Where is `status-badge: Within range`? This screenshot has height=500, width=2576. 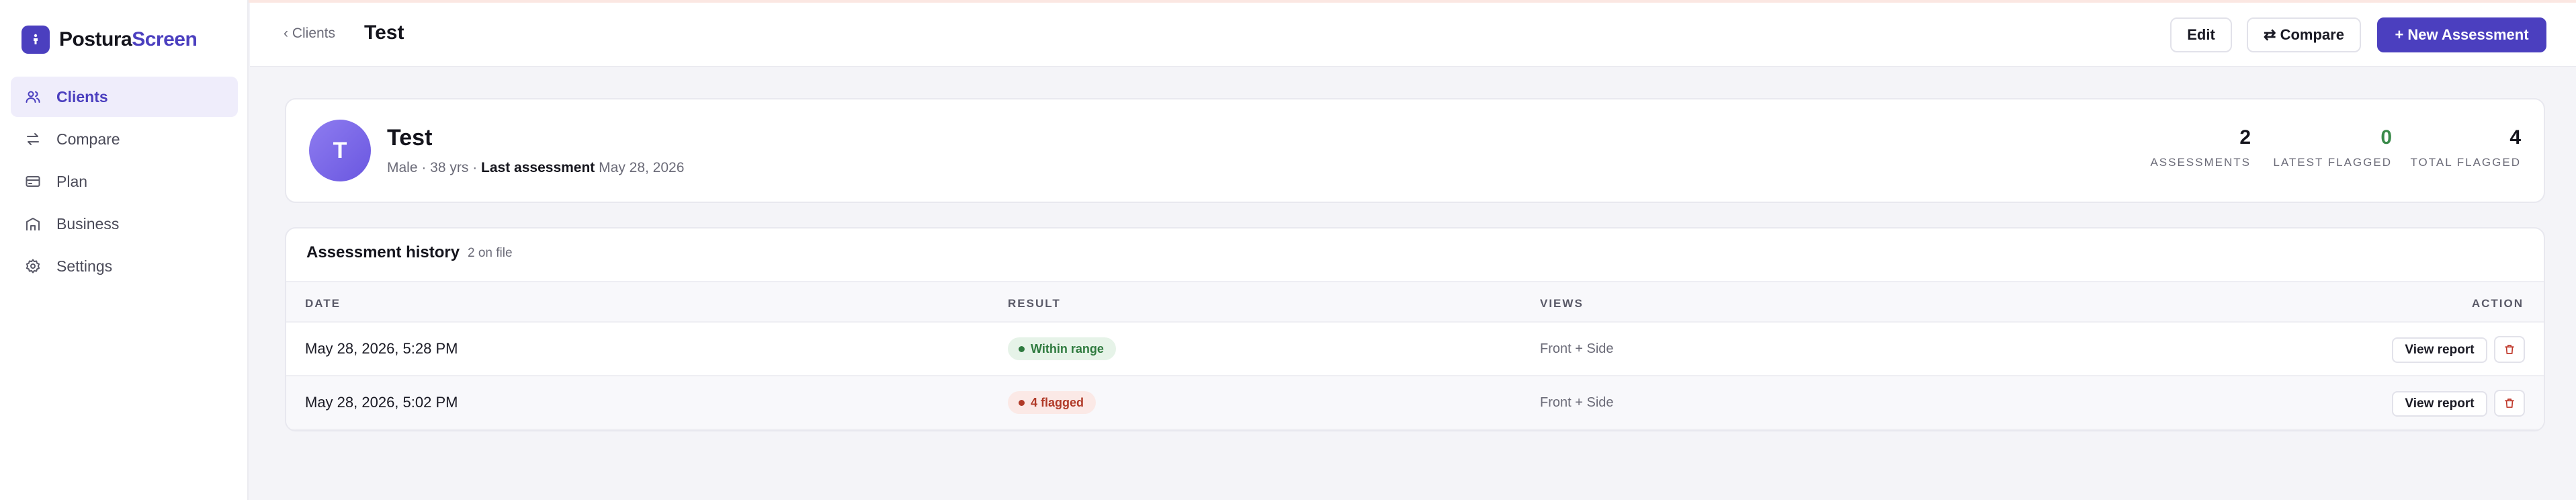
status-badge: Within range is located at coordinates (1062, 348).